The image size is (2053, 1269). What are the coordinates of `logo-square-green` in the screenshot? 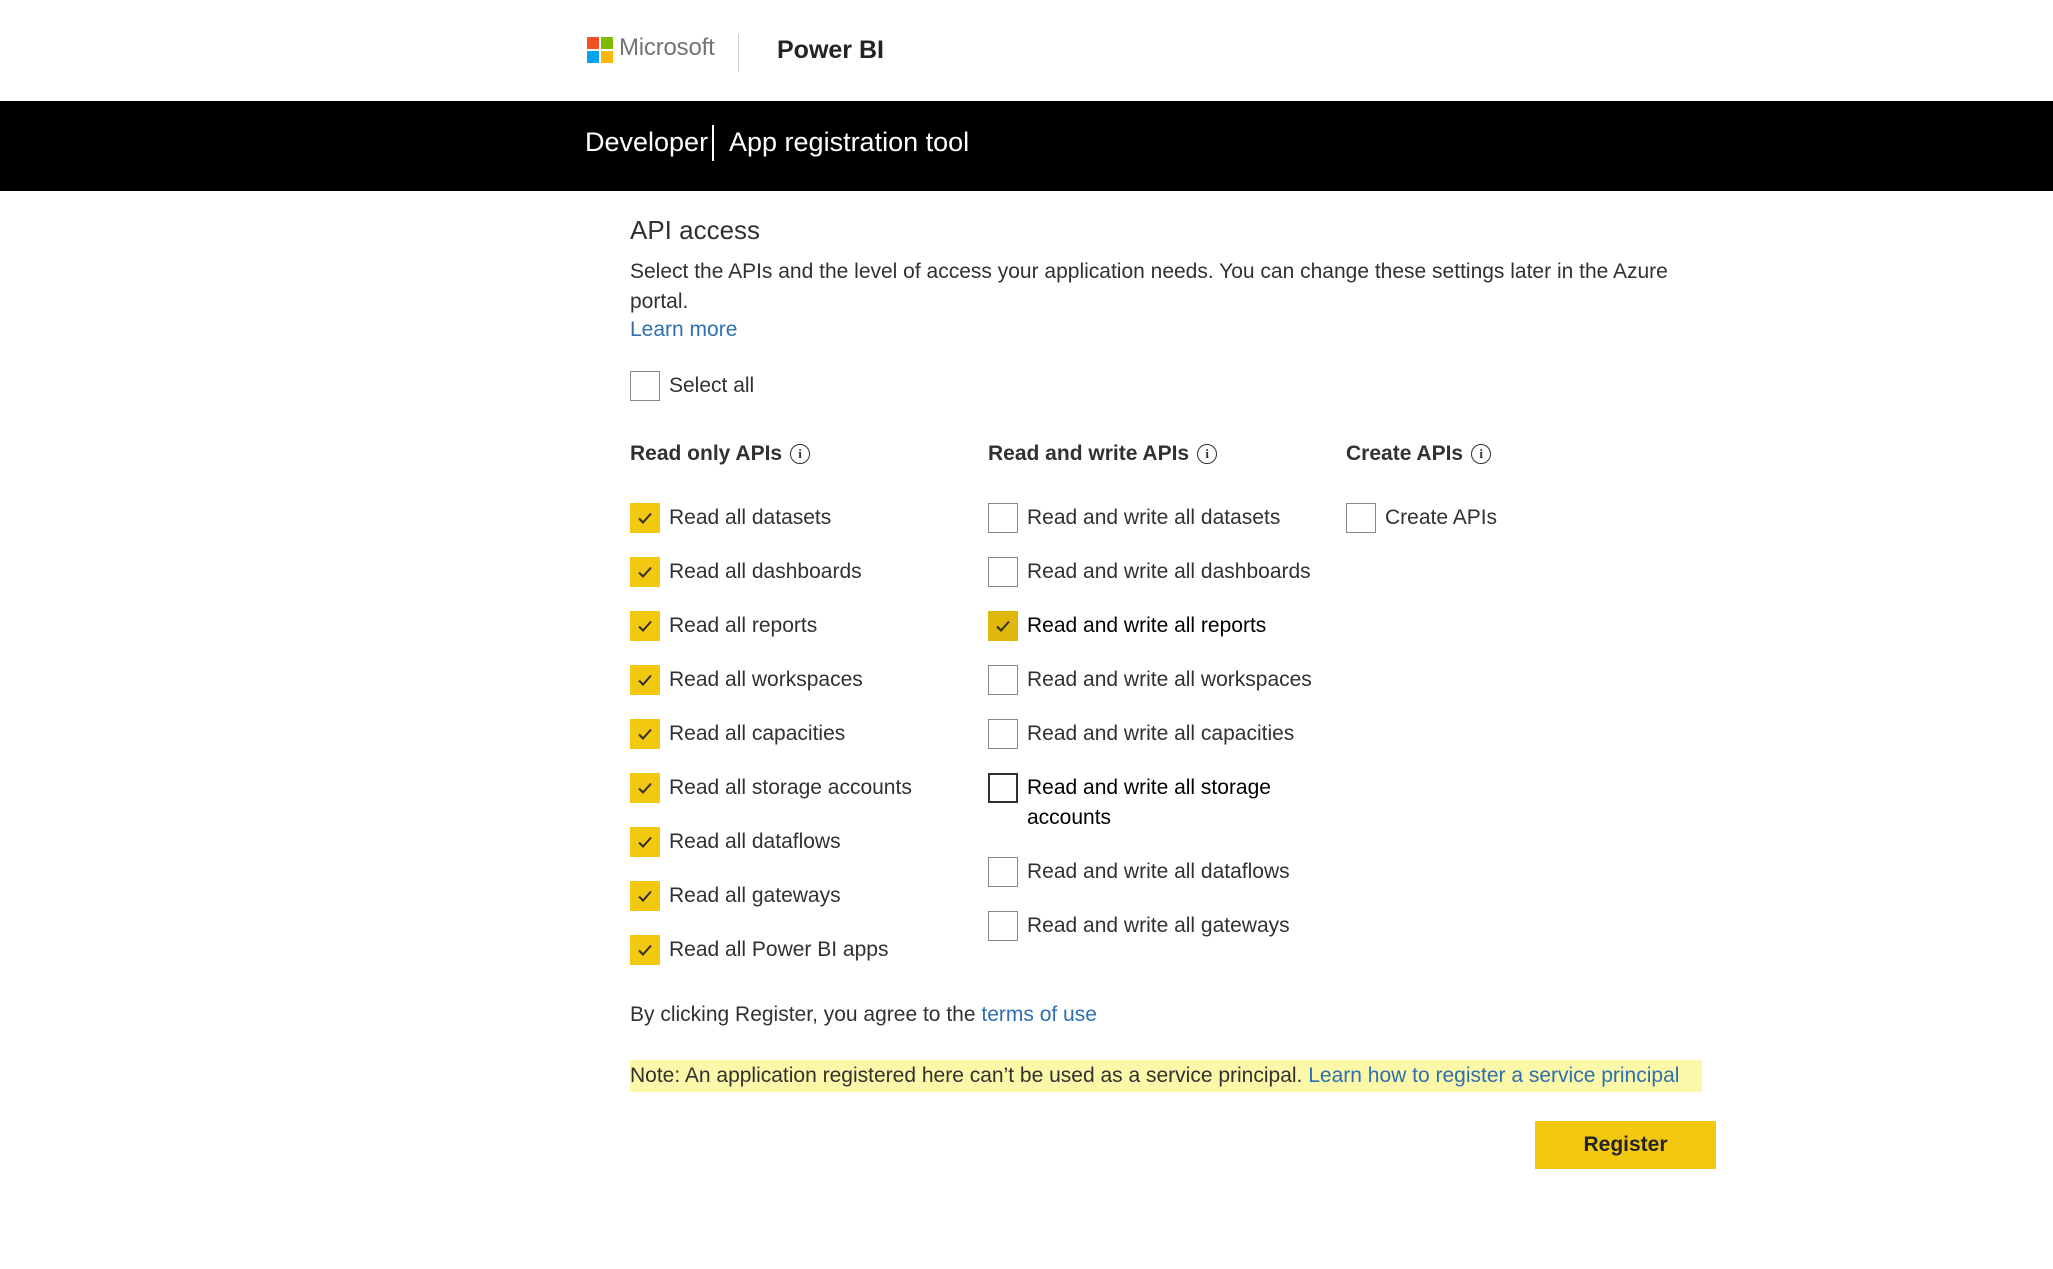 It's located at (607, 43).